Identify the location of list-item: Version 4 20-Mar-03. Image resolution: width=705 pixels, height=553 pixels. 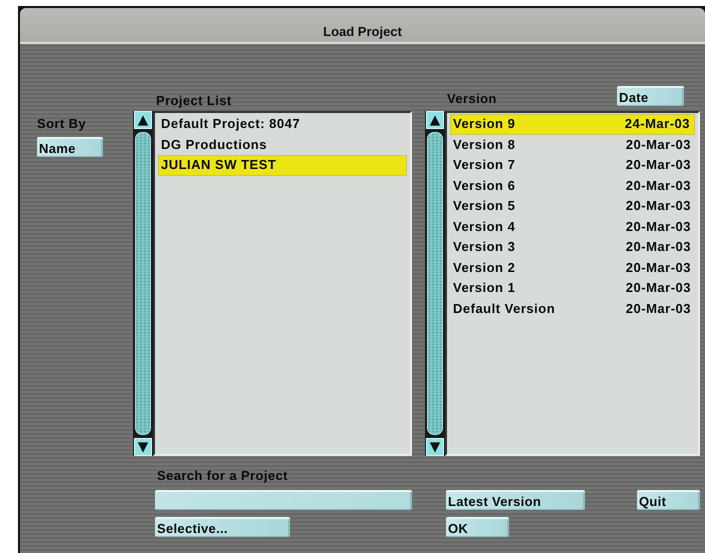
(572, 226).